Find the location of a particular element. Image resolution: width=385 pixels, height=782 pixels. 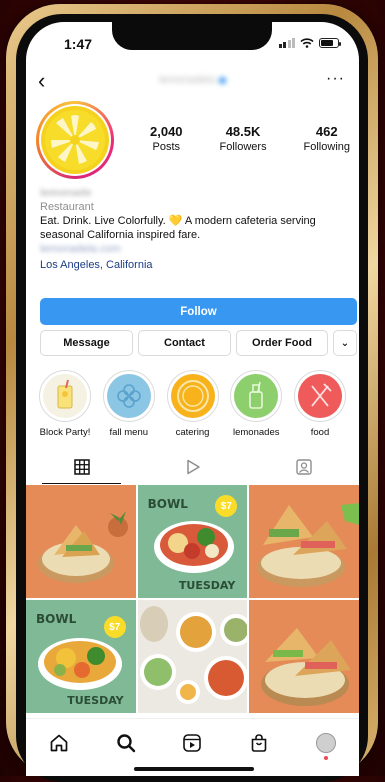

bio-location-link: Los Angeles, California is located at coordinates (192, 265).